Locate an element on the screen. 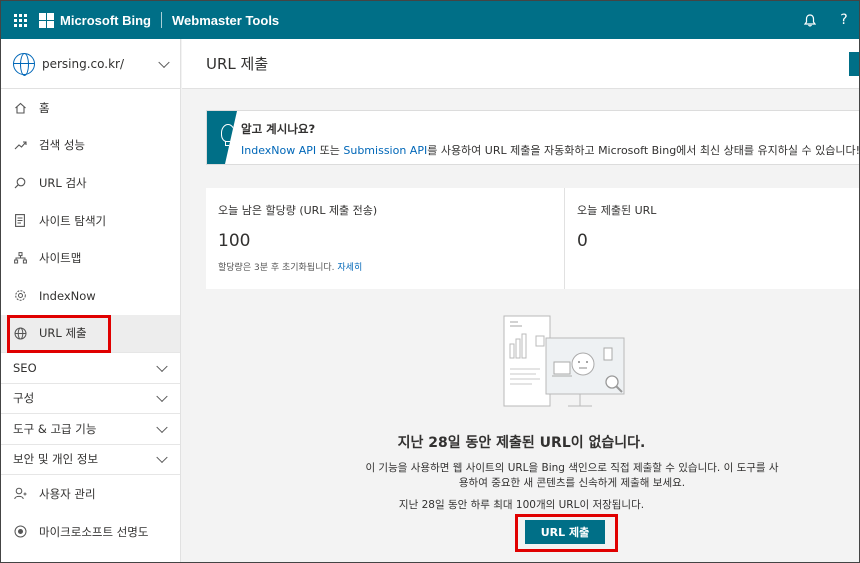 This screenshot has height=563, width=860. sidebar-item-search-performance: 검색 성능 is located at coordinates (90, 146).